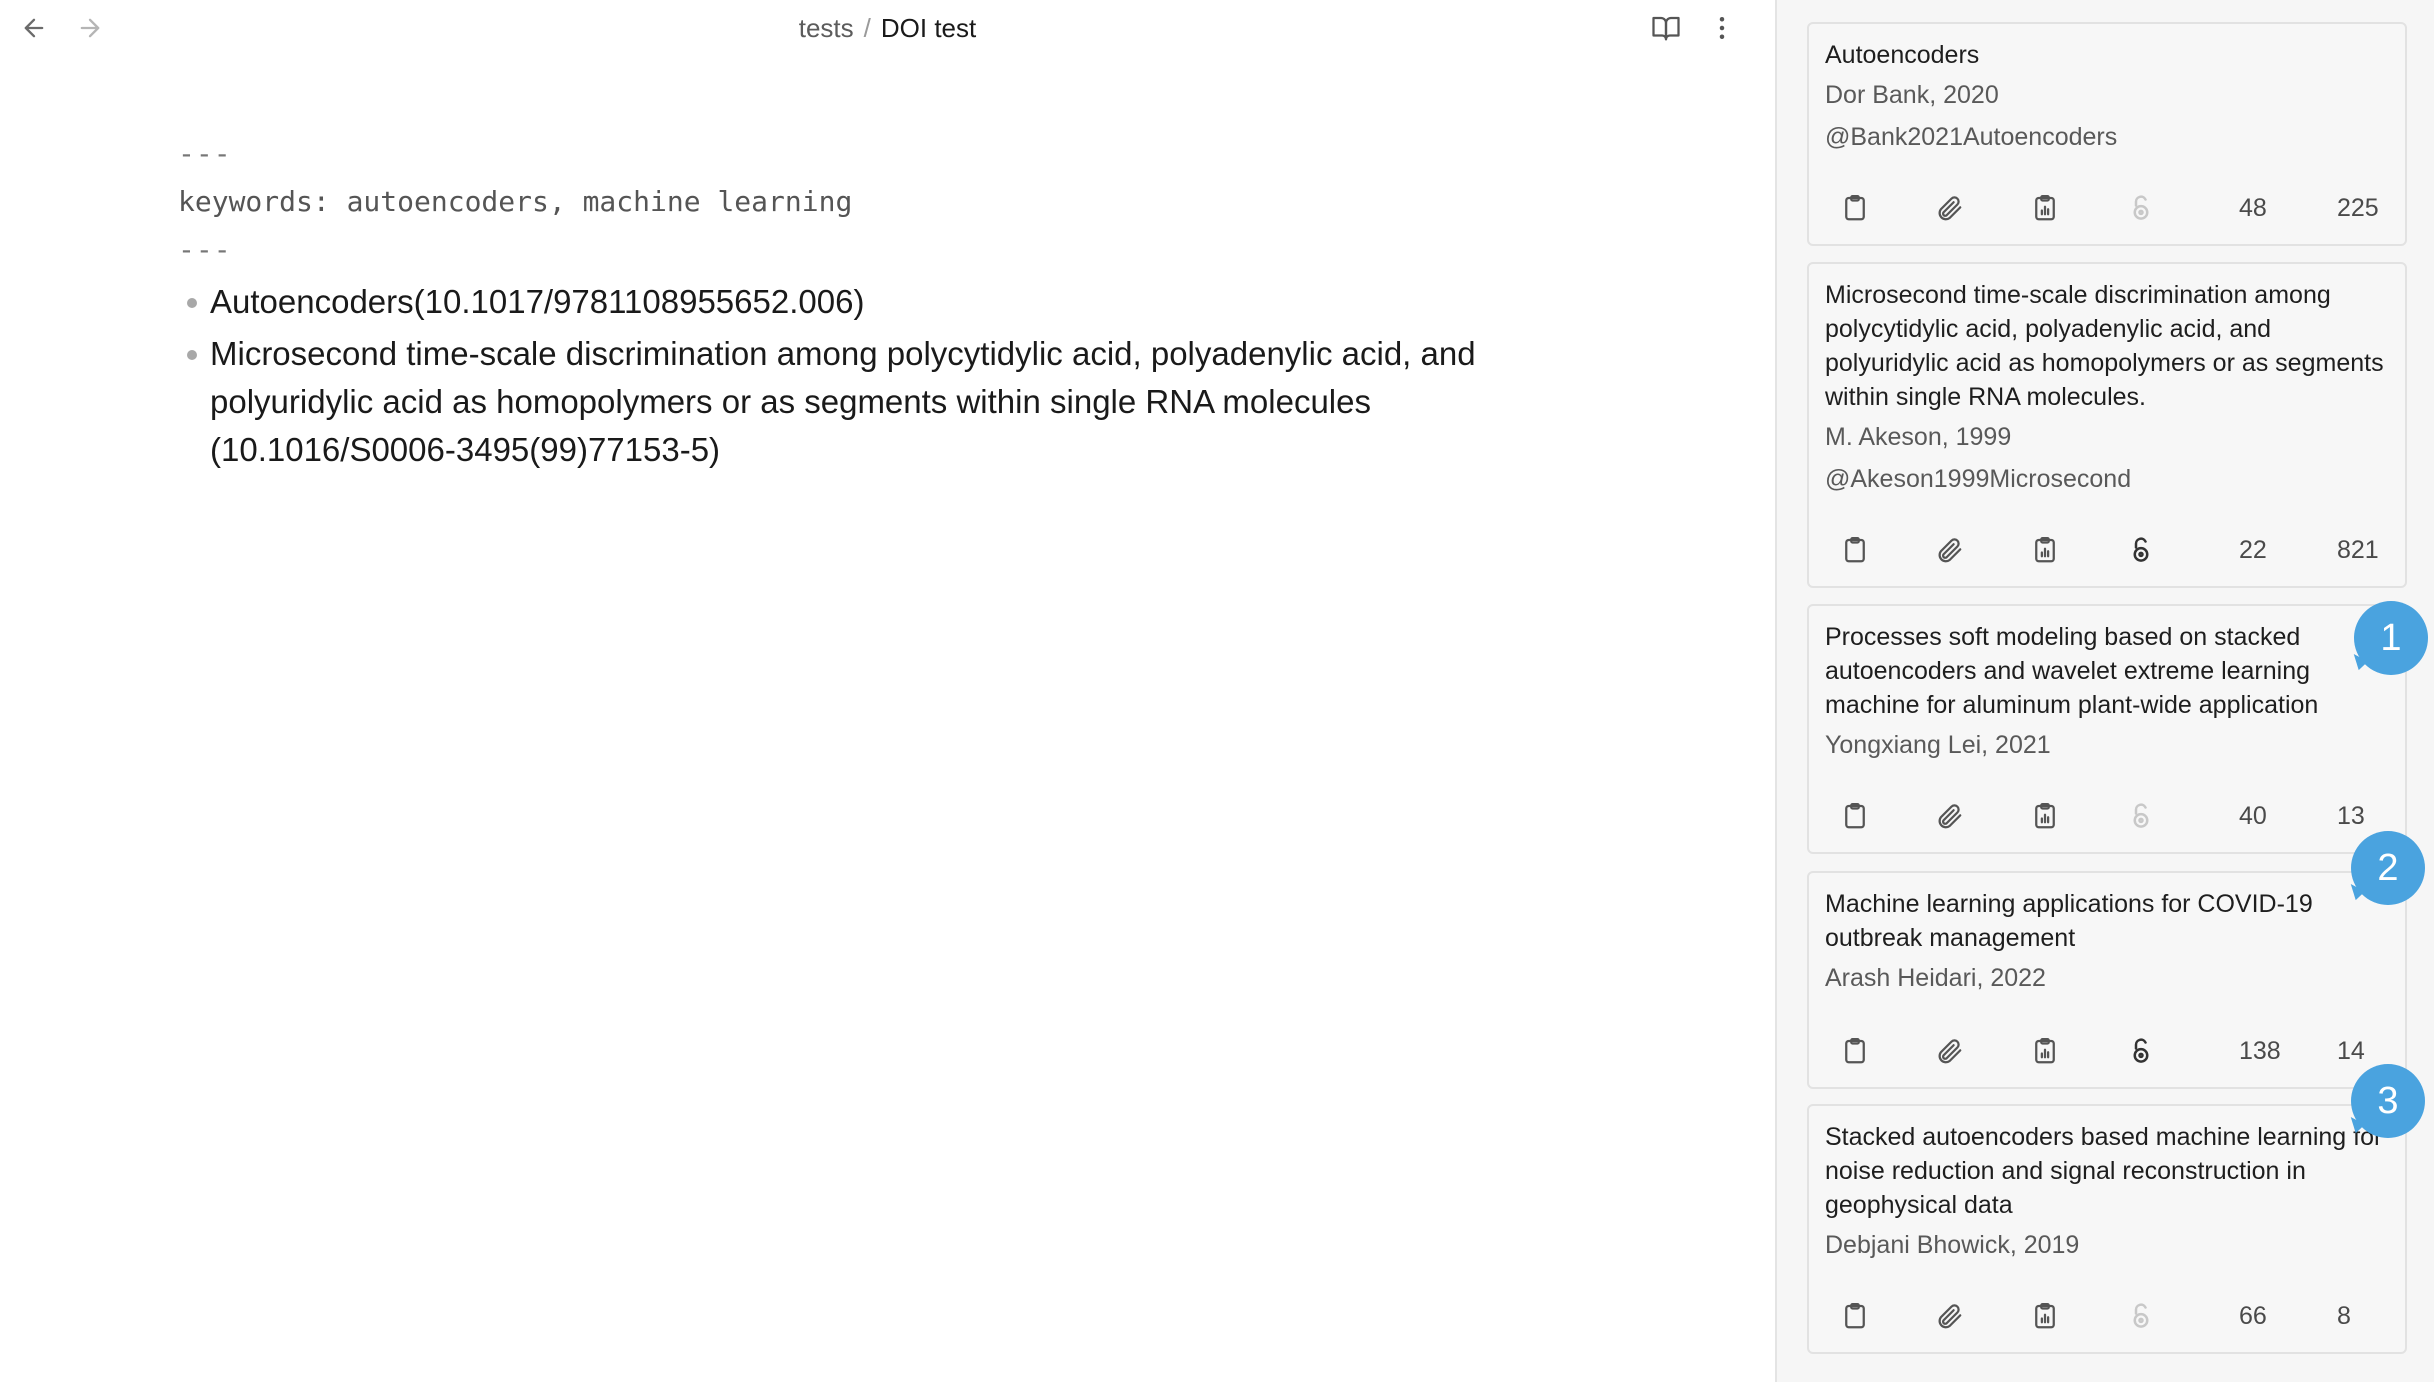 The width and height of the screenshot is (2434, 1382). Describe the element at coordinates (537, 301) in the screenshot. I see `list-item-text: Autoencoders(10.1017/9781108955652.006)` at that location.